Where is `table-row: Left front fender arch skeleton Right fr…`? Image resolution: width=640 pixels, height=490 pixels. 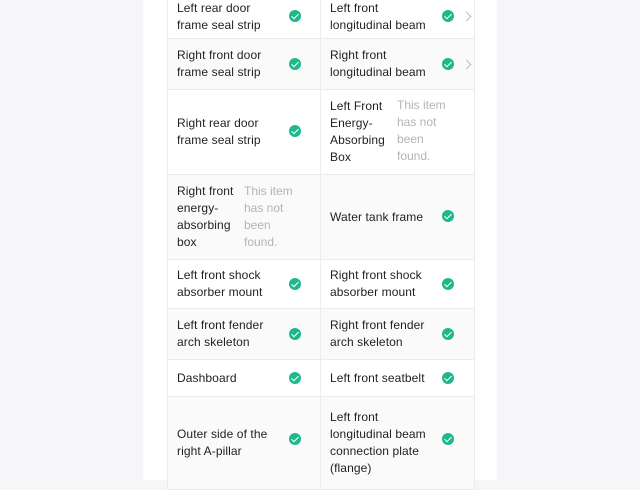
table-row: Left front fender arch skeleton Right fr… is located at coordinates (321, 334).